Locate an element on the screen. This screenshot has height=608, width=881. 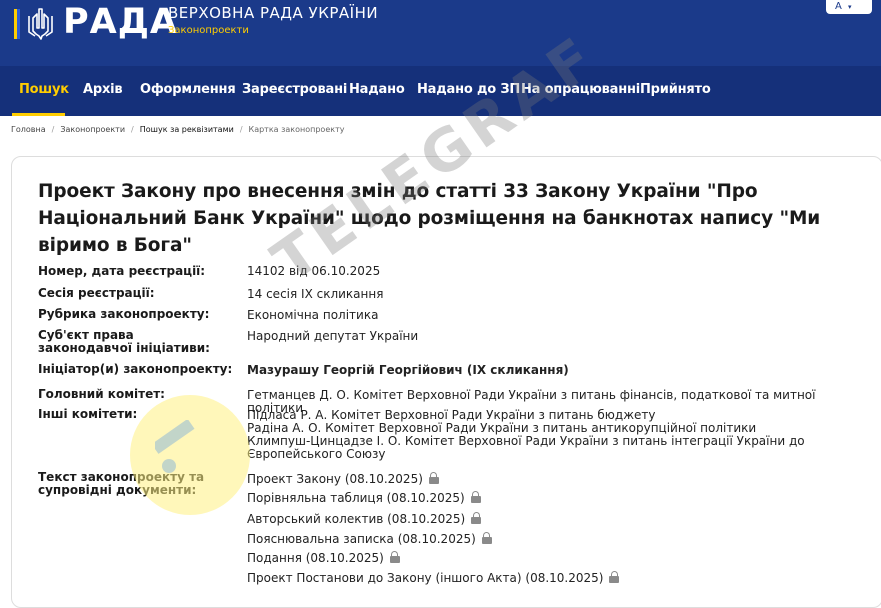
session-label: Сесія реєстрації: is located at coordinates (96, 293).